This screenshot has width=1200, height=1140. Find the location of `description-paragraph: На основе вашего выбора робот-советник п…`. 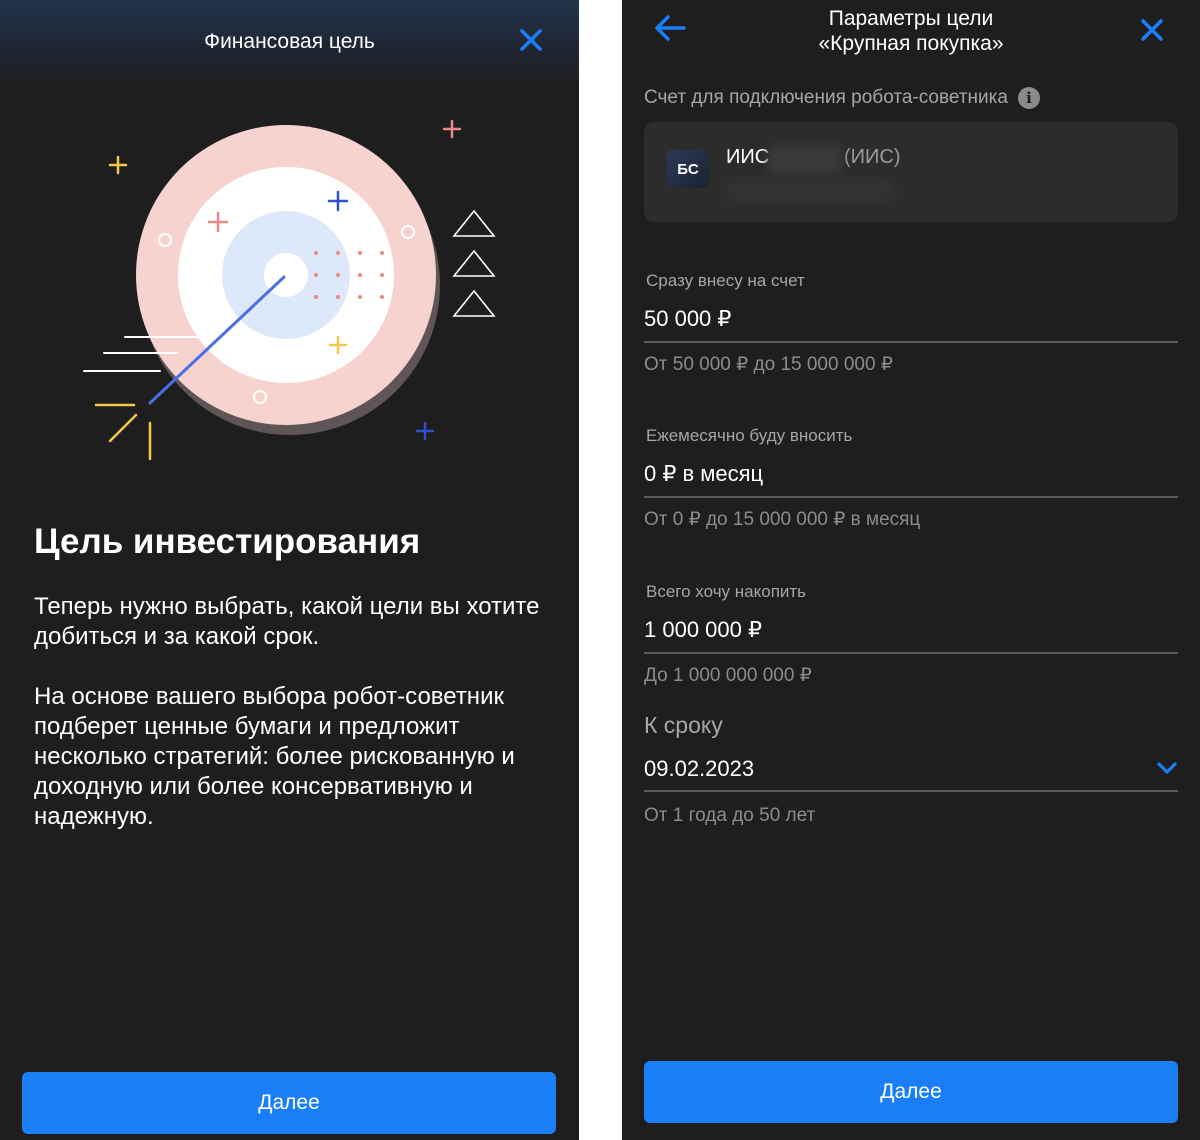

description-paragraph: На основе вашего выбора робот-советник п… is located at coordinates (274, 756).